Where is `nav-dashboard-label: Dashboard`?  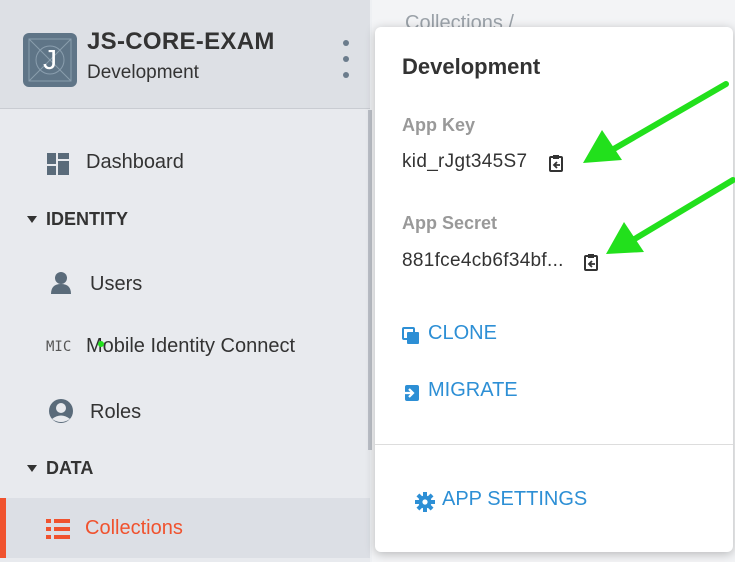 nav-dashboard-label: Dashboard is located at coordinates (135, 162).